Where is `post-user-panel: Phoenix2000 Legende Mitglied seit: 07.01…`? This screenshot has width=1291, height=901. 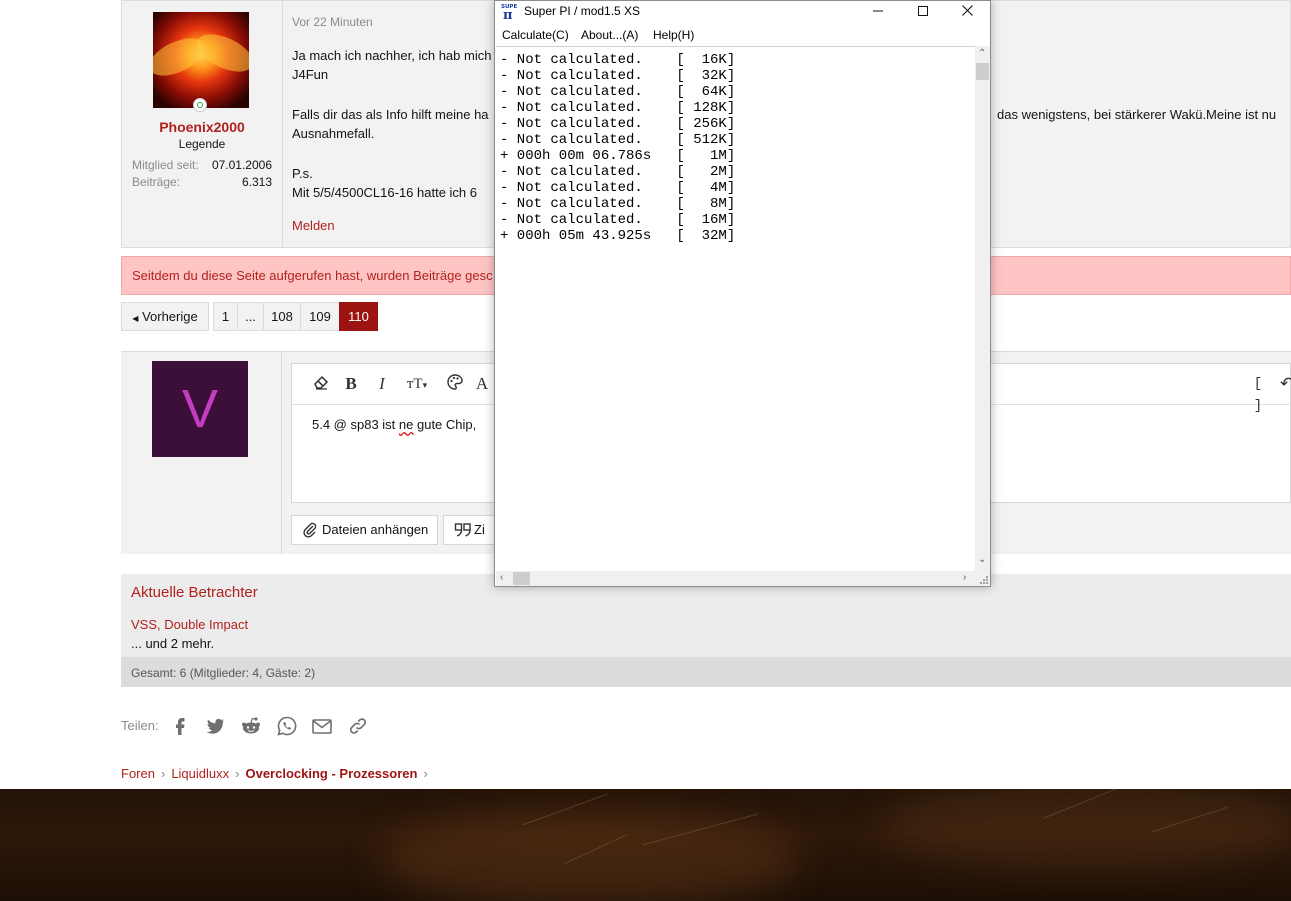
post-user-panel: Phoenix2000 Legende Mitglied seit: 07.01… is located at coordinates (202, 124).